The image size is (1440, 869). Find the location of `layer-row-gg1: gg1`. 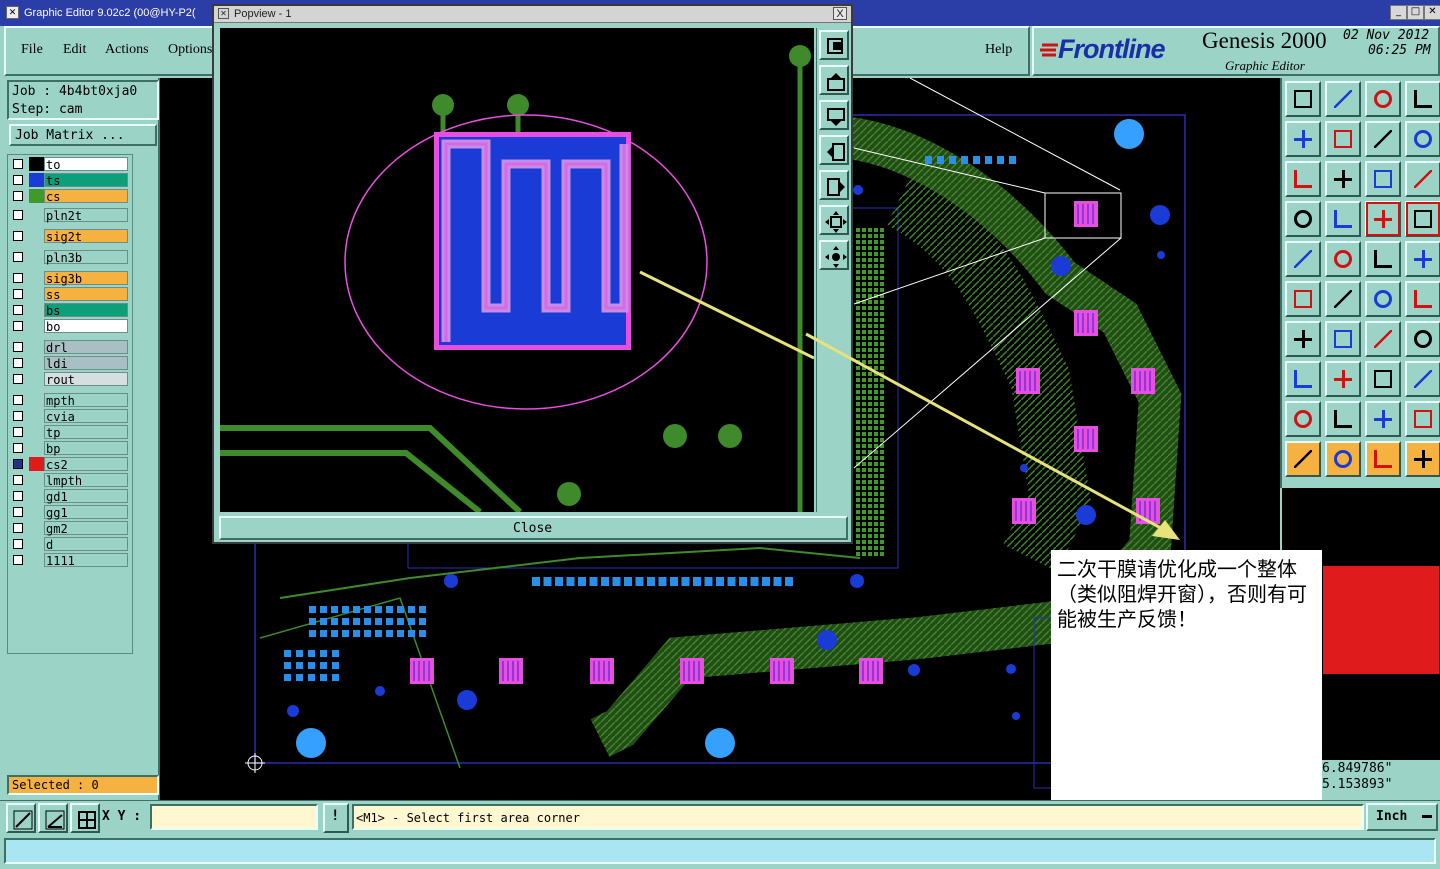

layer-row-gg1: gg1 is located at coordinates (69, 512).